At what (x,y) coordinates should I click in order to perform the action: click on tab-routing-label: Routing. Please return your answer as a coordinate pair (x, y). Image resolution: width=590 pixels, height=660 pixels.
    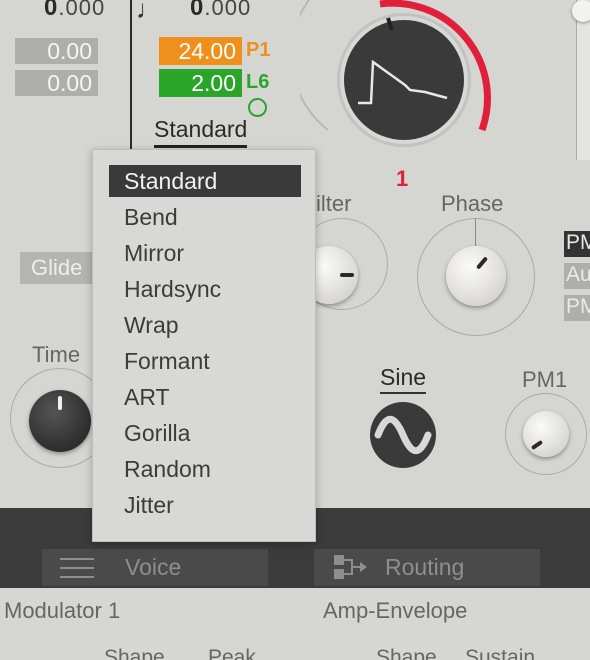
    Looking at the image, I should click on (425, 567).